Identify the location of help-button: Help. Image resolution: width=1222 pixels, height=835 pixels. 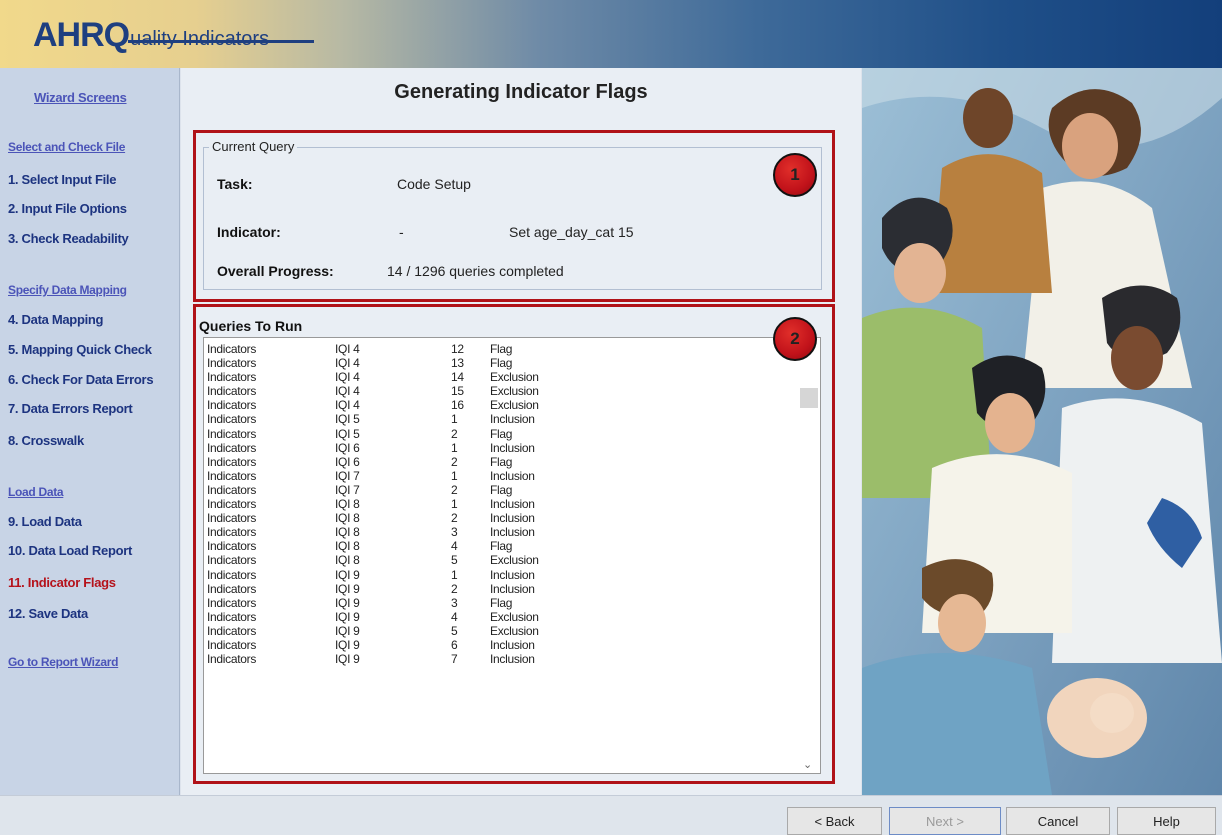
(1166, 821).